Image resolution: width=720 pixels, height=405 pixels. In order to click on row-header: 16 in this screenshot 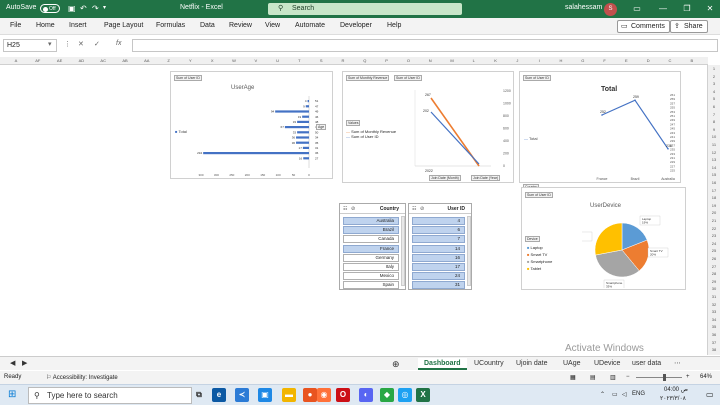, I will do `click(714, 182)`.